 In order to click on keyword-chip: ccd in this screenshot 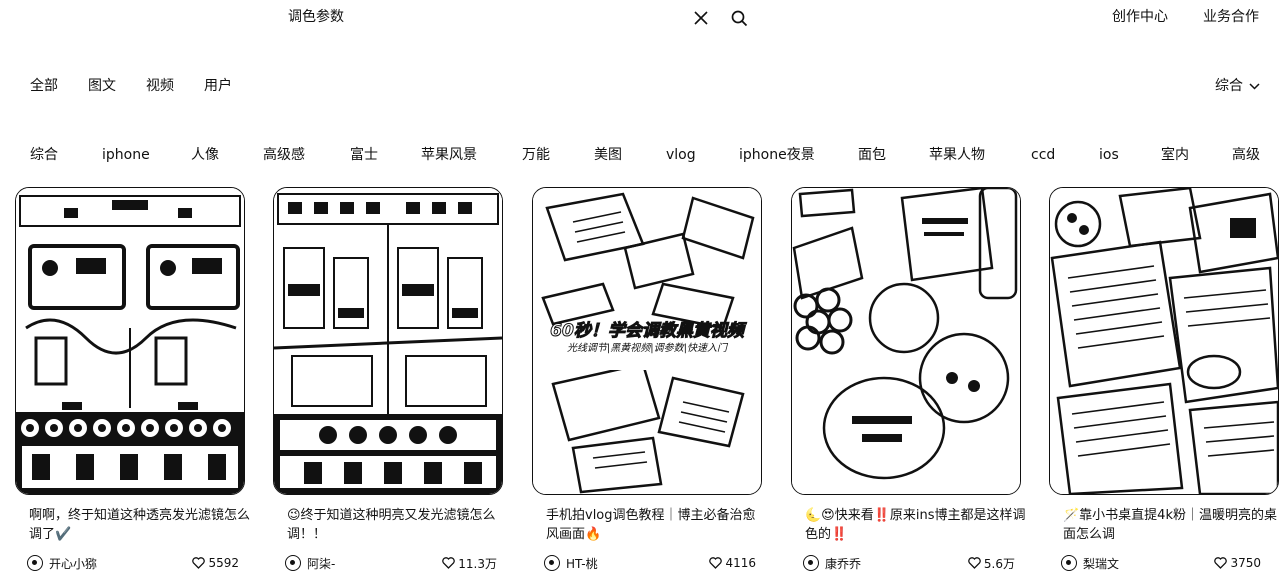, I will do `click(1043, 155)`.